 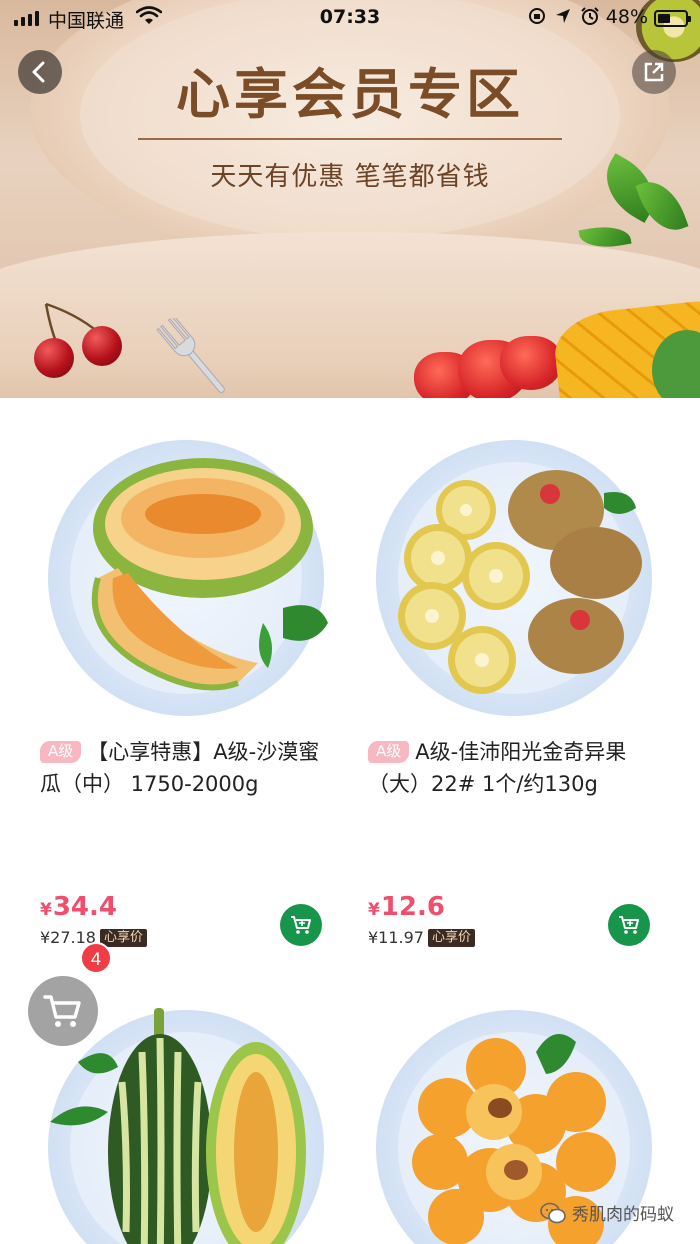 What do you see at coordinates (531, 363) in the screenshot?
I see `strawberry-decoration` at bounding box center [531, 363].